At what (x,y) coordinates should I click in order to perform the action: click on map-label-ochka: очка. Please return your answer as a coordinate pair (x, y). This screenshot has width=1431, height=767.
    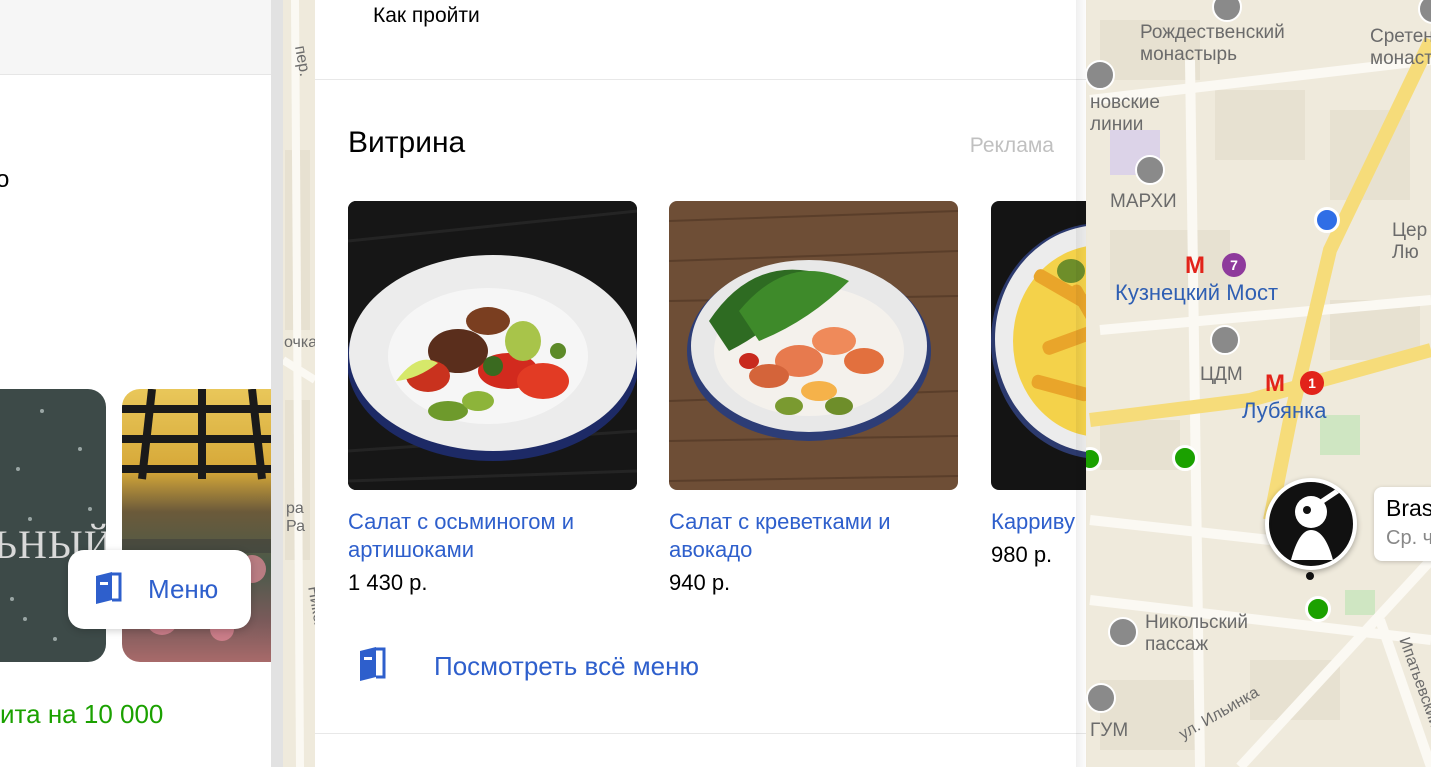
    Looking at the image, I should click on (301, 342).